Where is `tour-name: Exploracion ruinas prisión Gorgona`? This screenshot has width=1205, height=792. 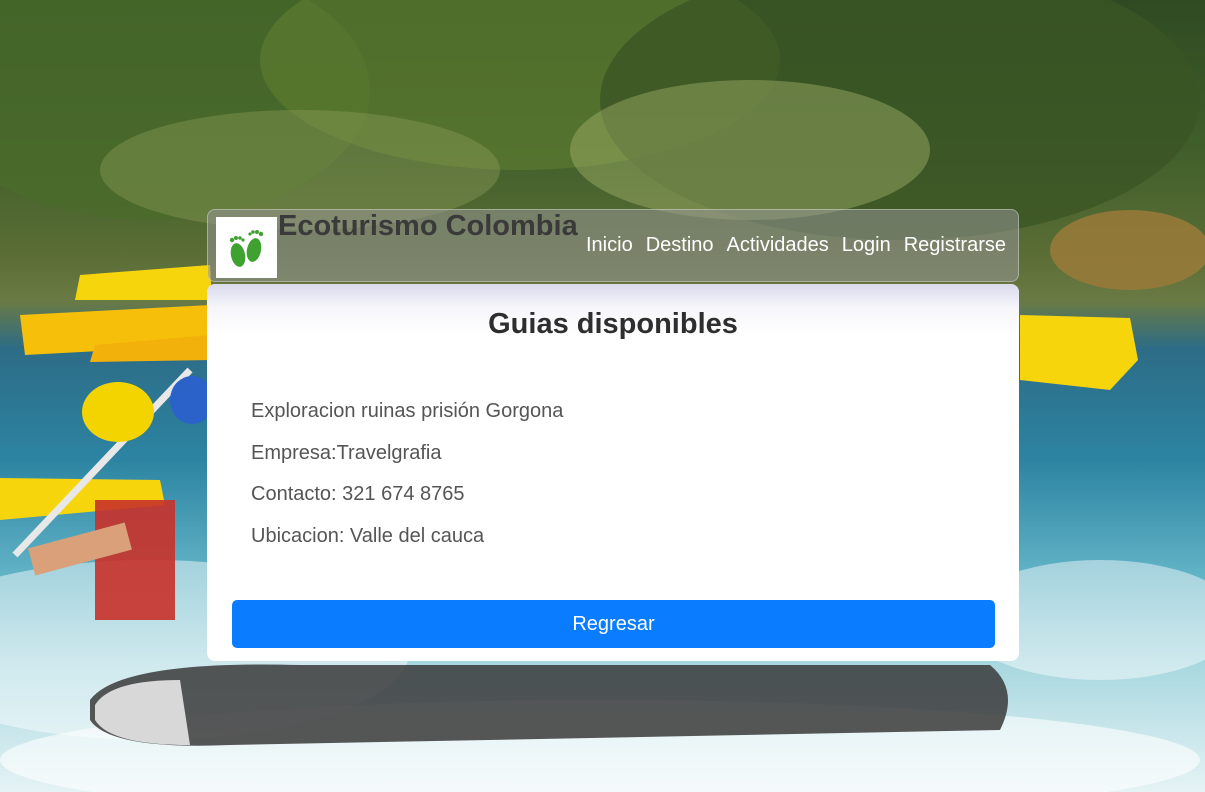 tour-name: Exploracion ruinas prisión Gorgona is located at coordinates (407, 411).